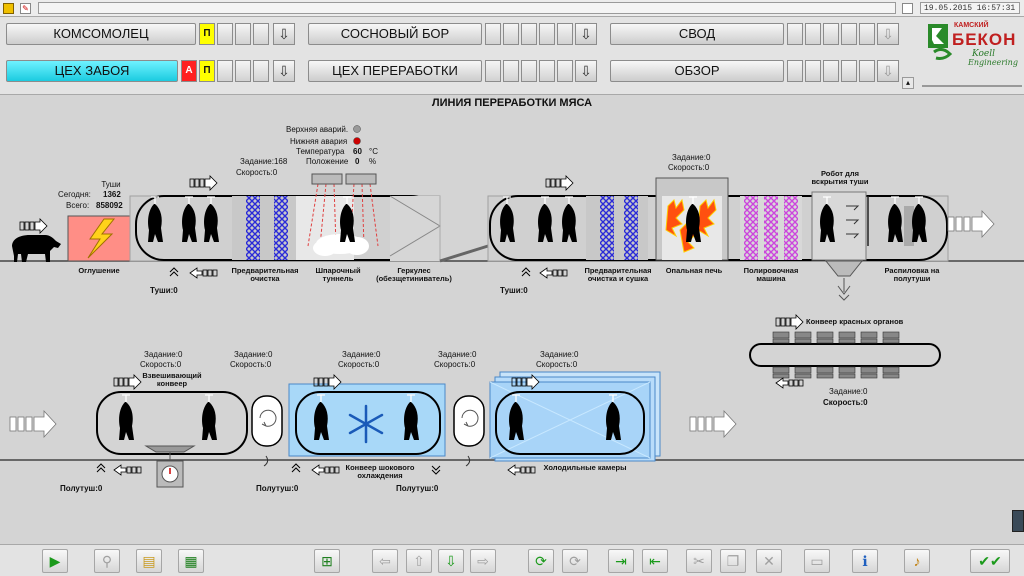  I want to click on copy-icon: ❐, so click(733, 561).